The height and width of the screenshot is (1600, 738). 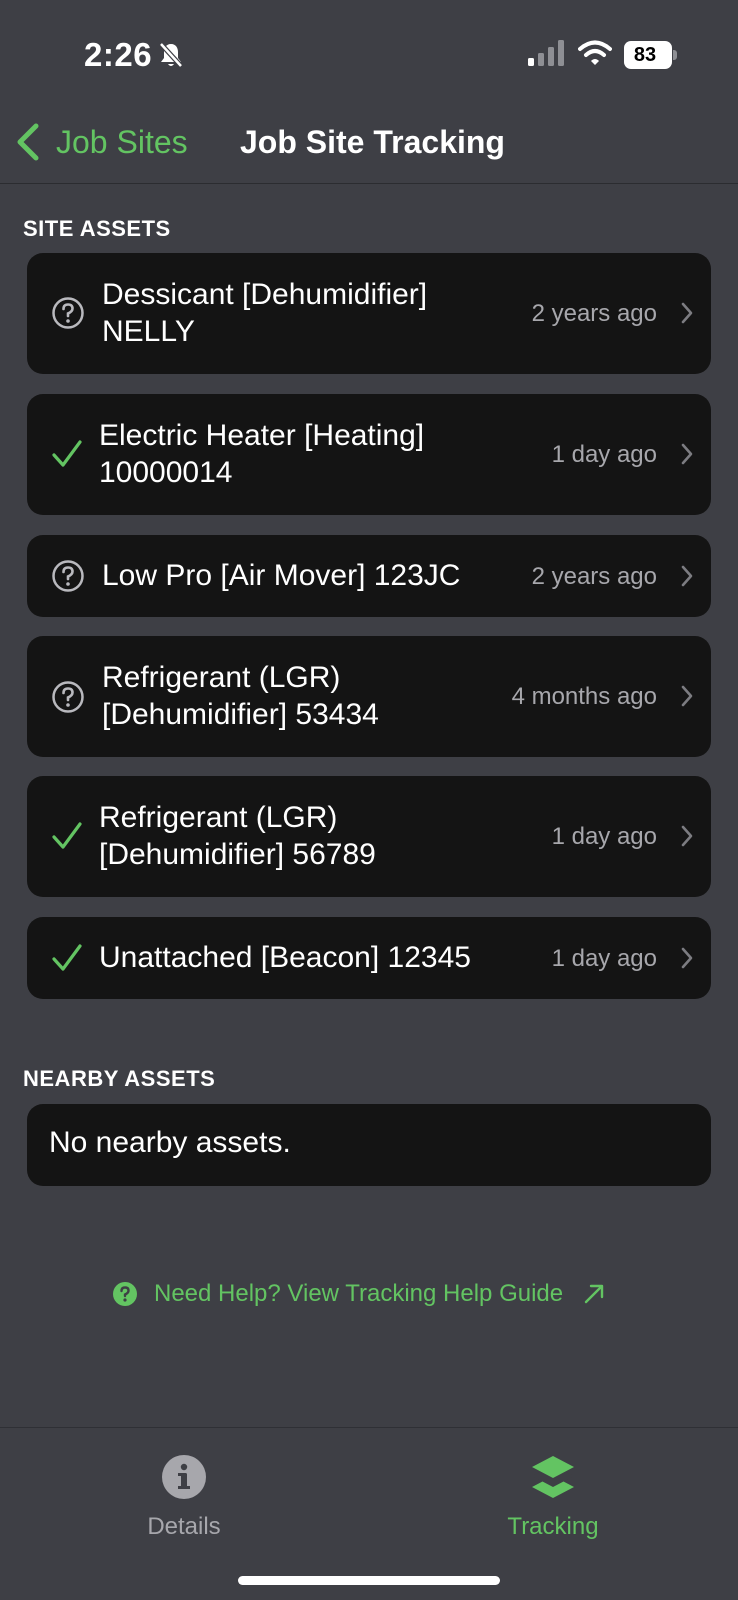 I want to click on info-icon, so click(x=184, y=1477).